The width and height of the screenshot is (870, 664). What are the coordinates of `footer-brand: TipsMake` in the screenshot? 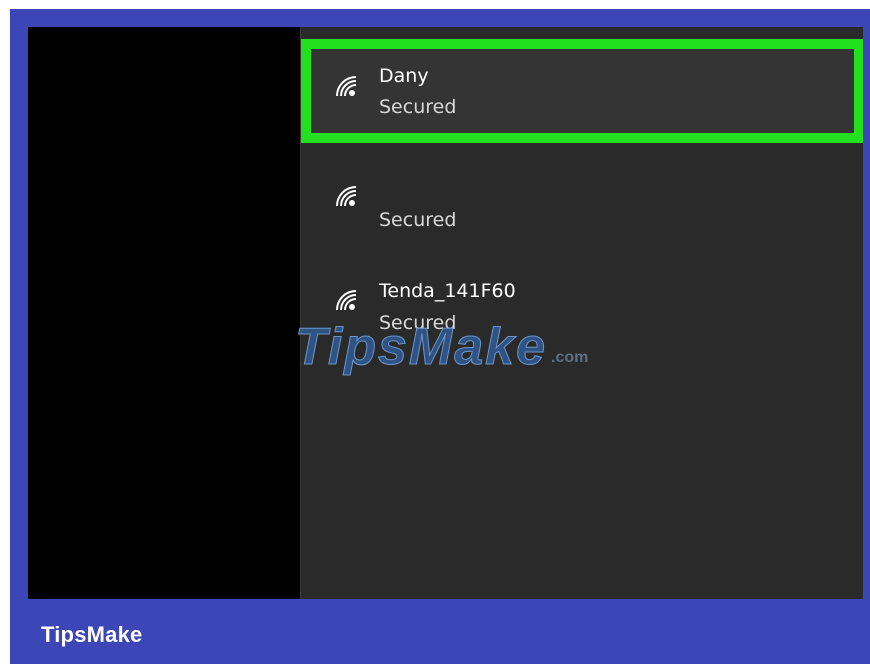 It's located at (92, 634).